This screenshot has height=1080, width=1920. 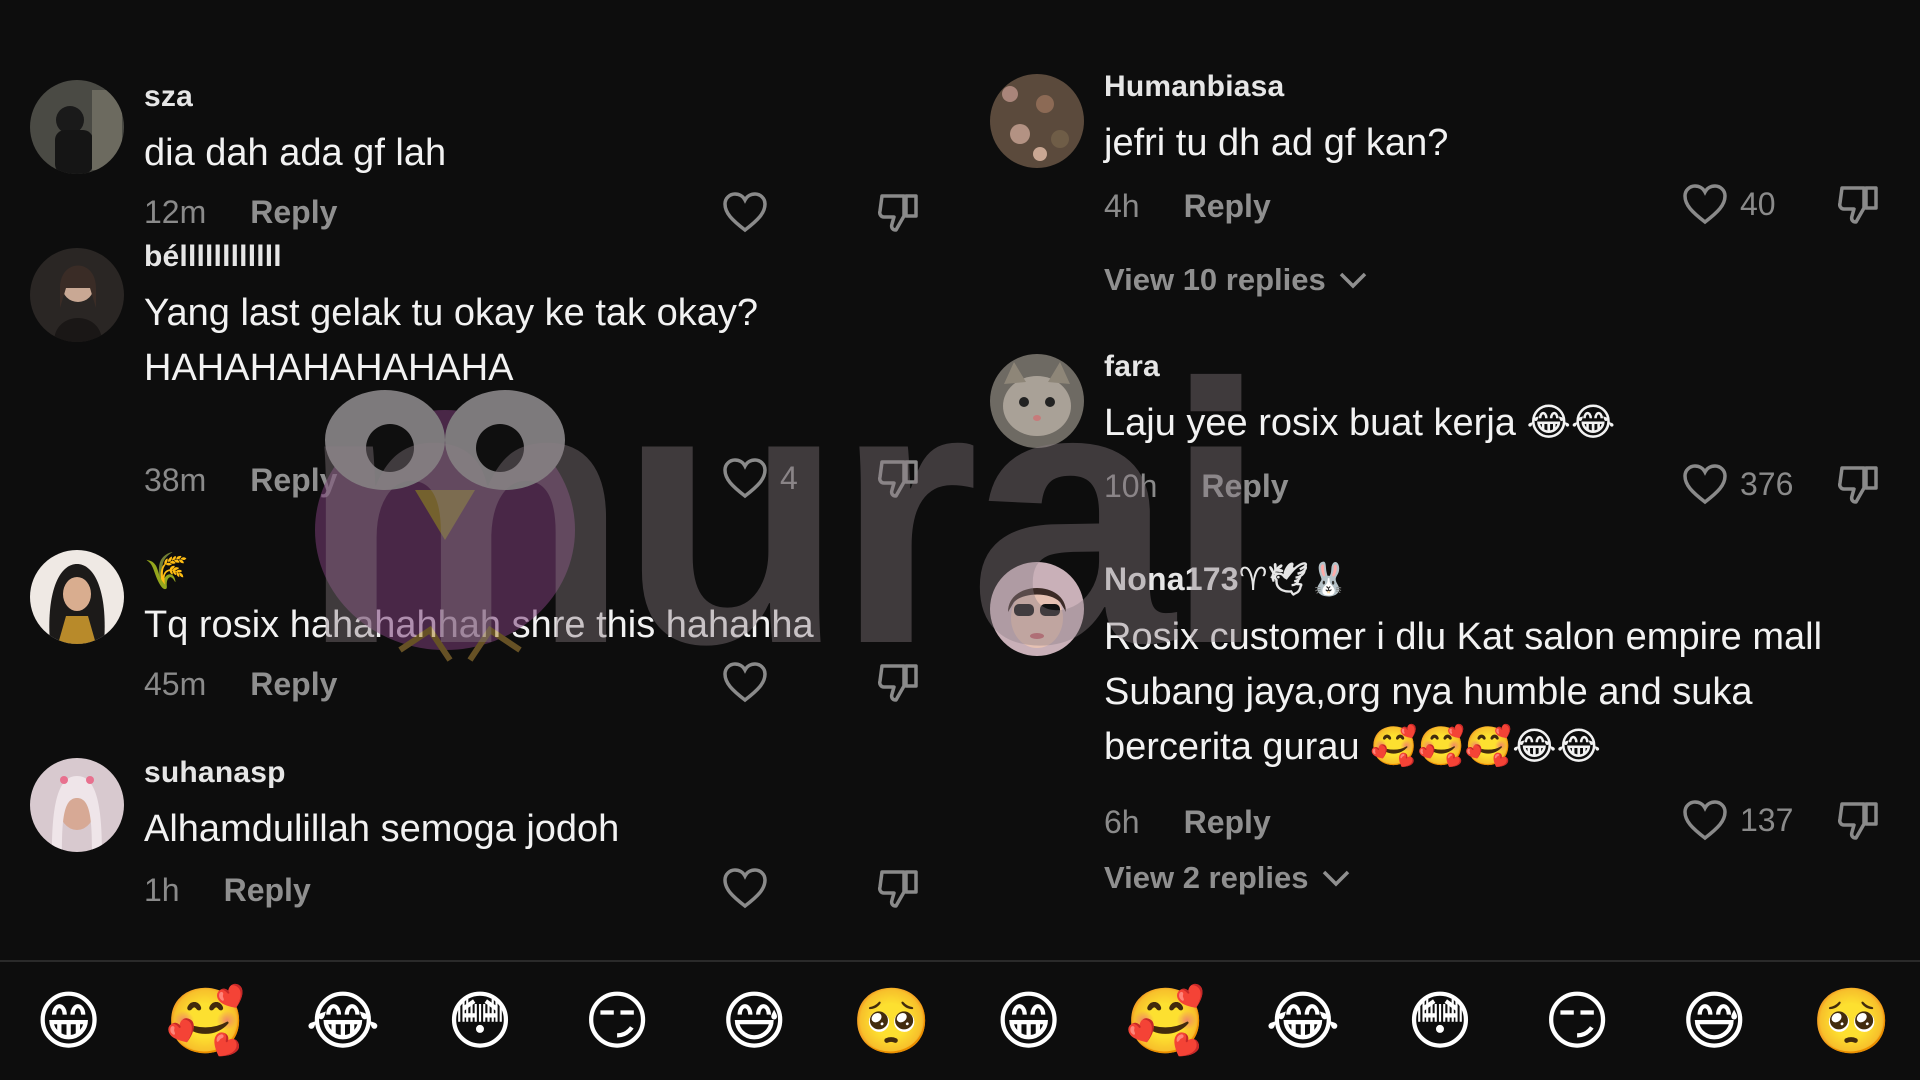 What do you see at coordinates (175, 480) in the screenshot?
I see `comment-time: 38m` at bounding box center [175, 480].